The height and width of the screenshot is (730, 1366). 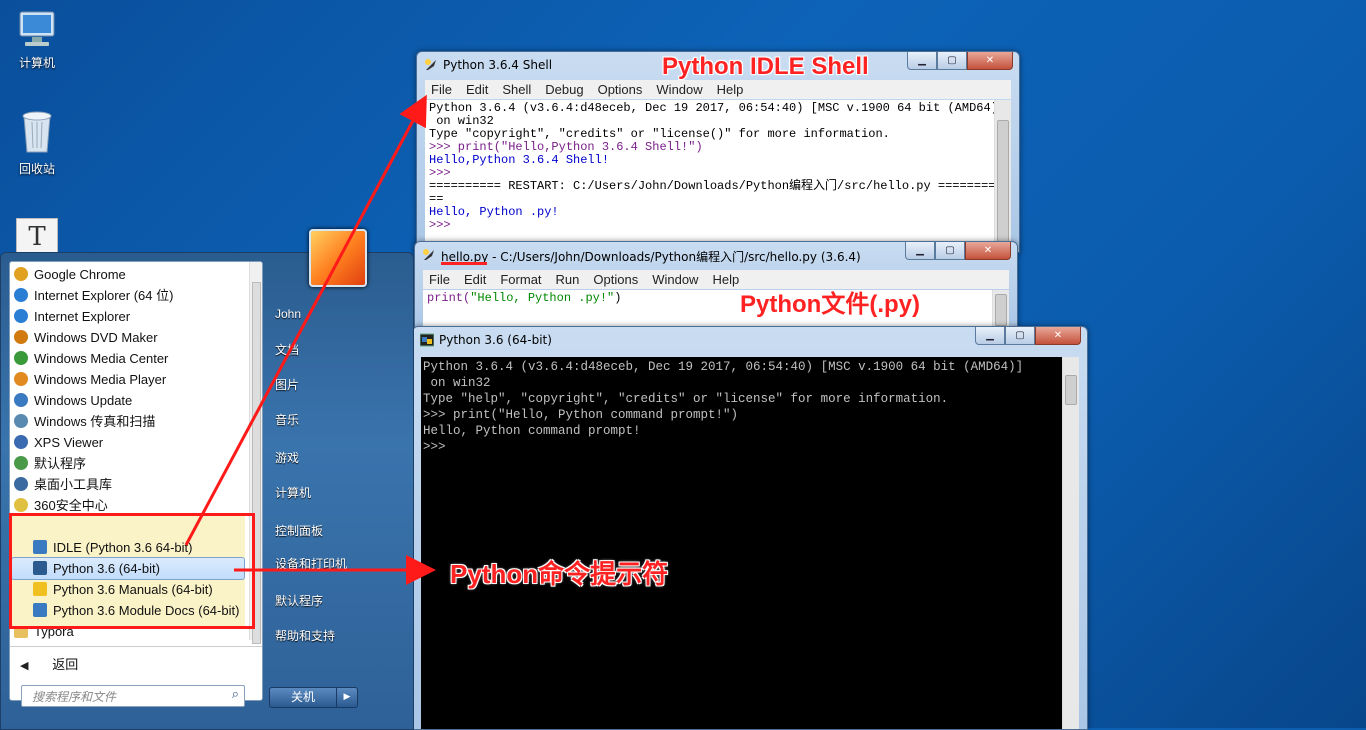 I want to click on annotation-py-file: Python文件(.py), so click(x=830, y=304).